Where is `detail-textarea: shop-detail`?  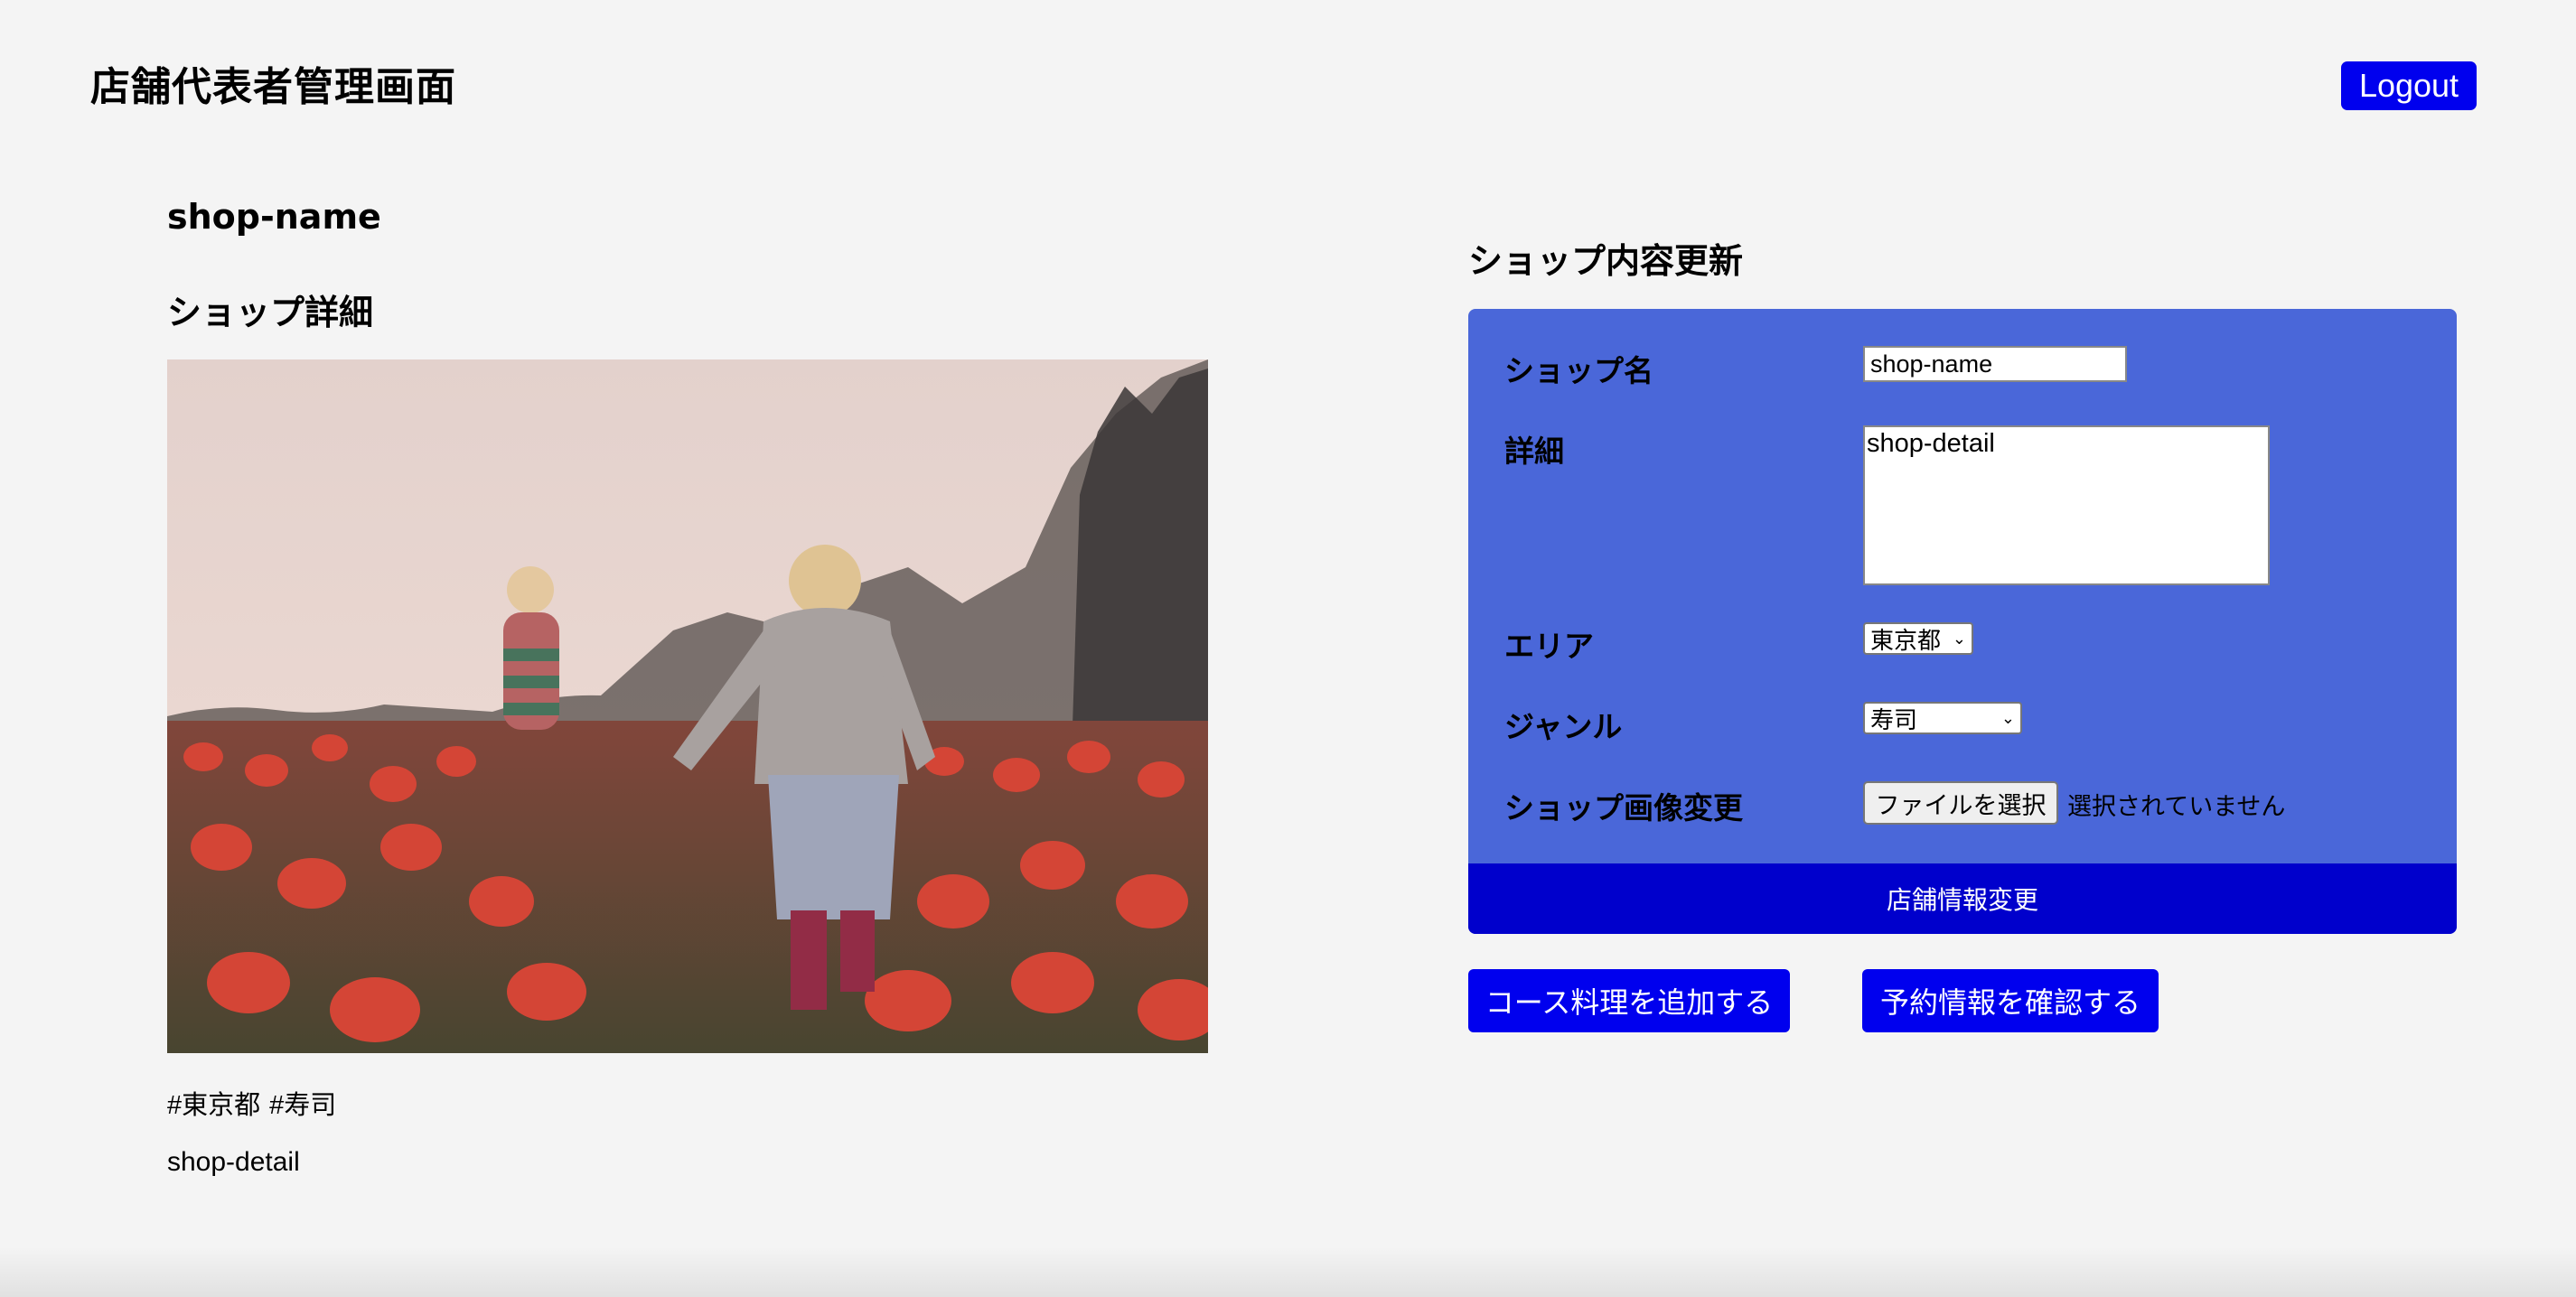
detail-textarea: shop-detail is located at coordinates (2066, 505).